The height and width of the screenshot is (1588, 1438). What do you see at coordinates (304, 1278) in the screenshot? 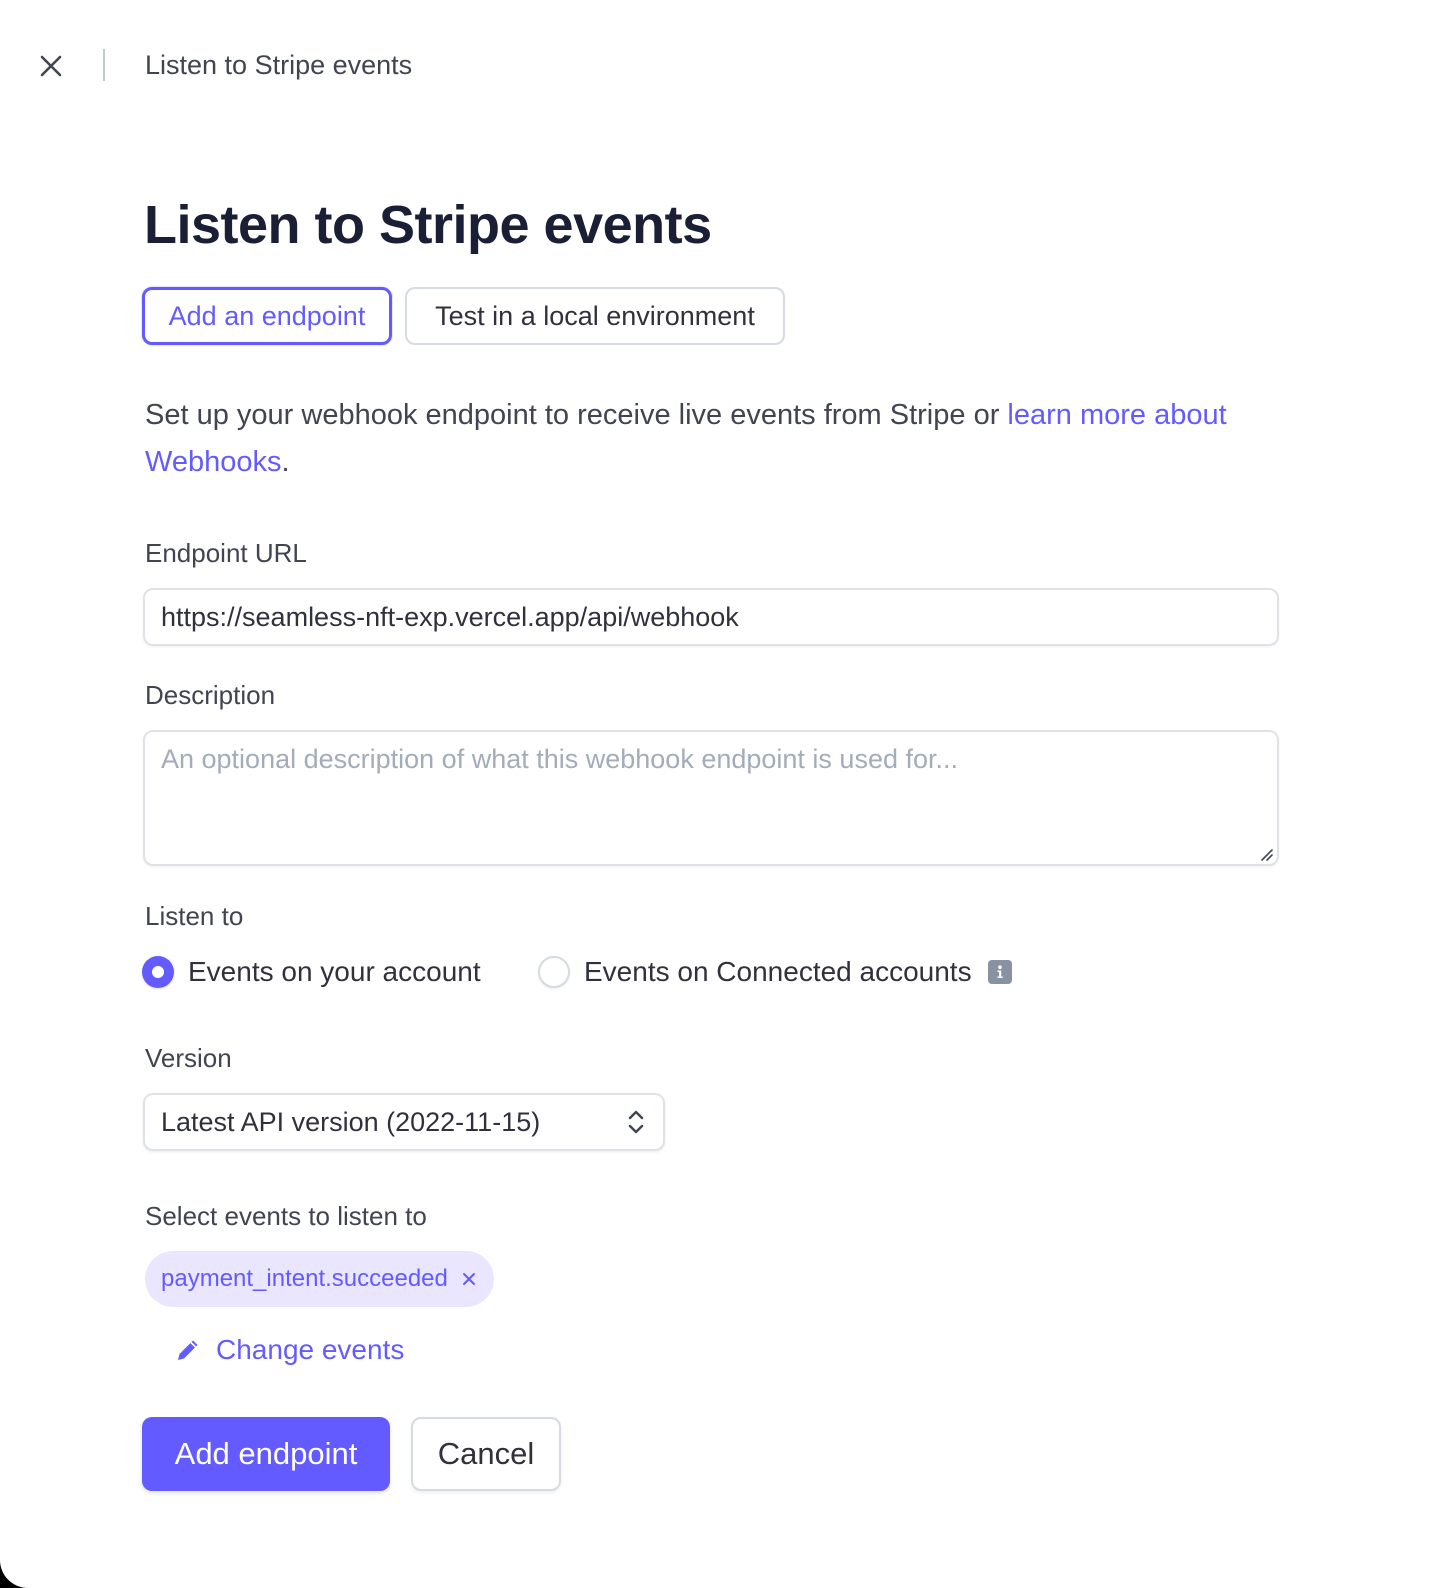
I see `event-chip-label: payment_intent.succeeded` at bounding box center [304, 1278].